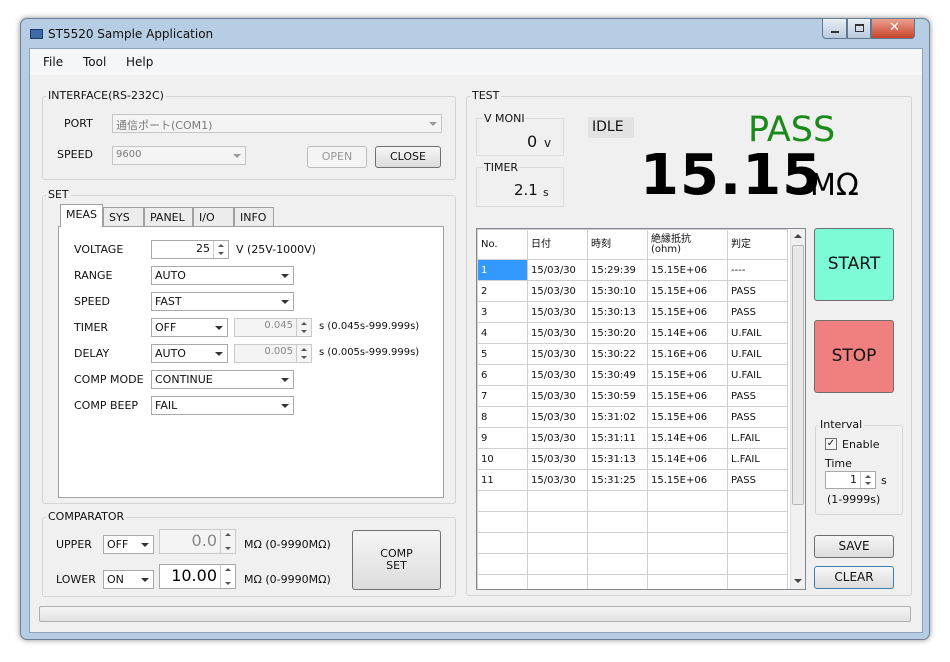 This screenshot has height=662, width=950. What do you see at coordinates (687, 333) in the screenshot?
I see `table-cell: 15.14E+06` at bounding box center [687, 333].